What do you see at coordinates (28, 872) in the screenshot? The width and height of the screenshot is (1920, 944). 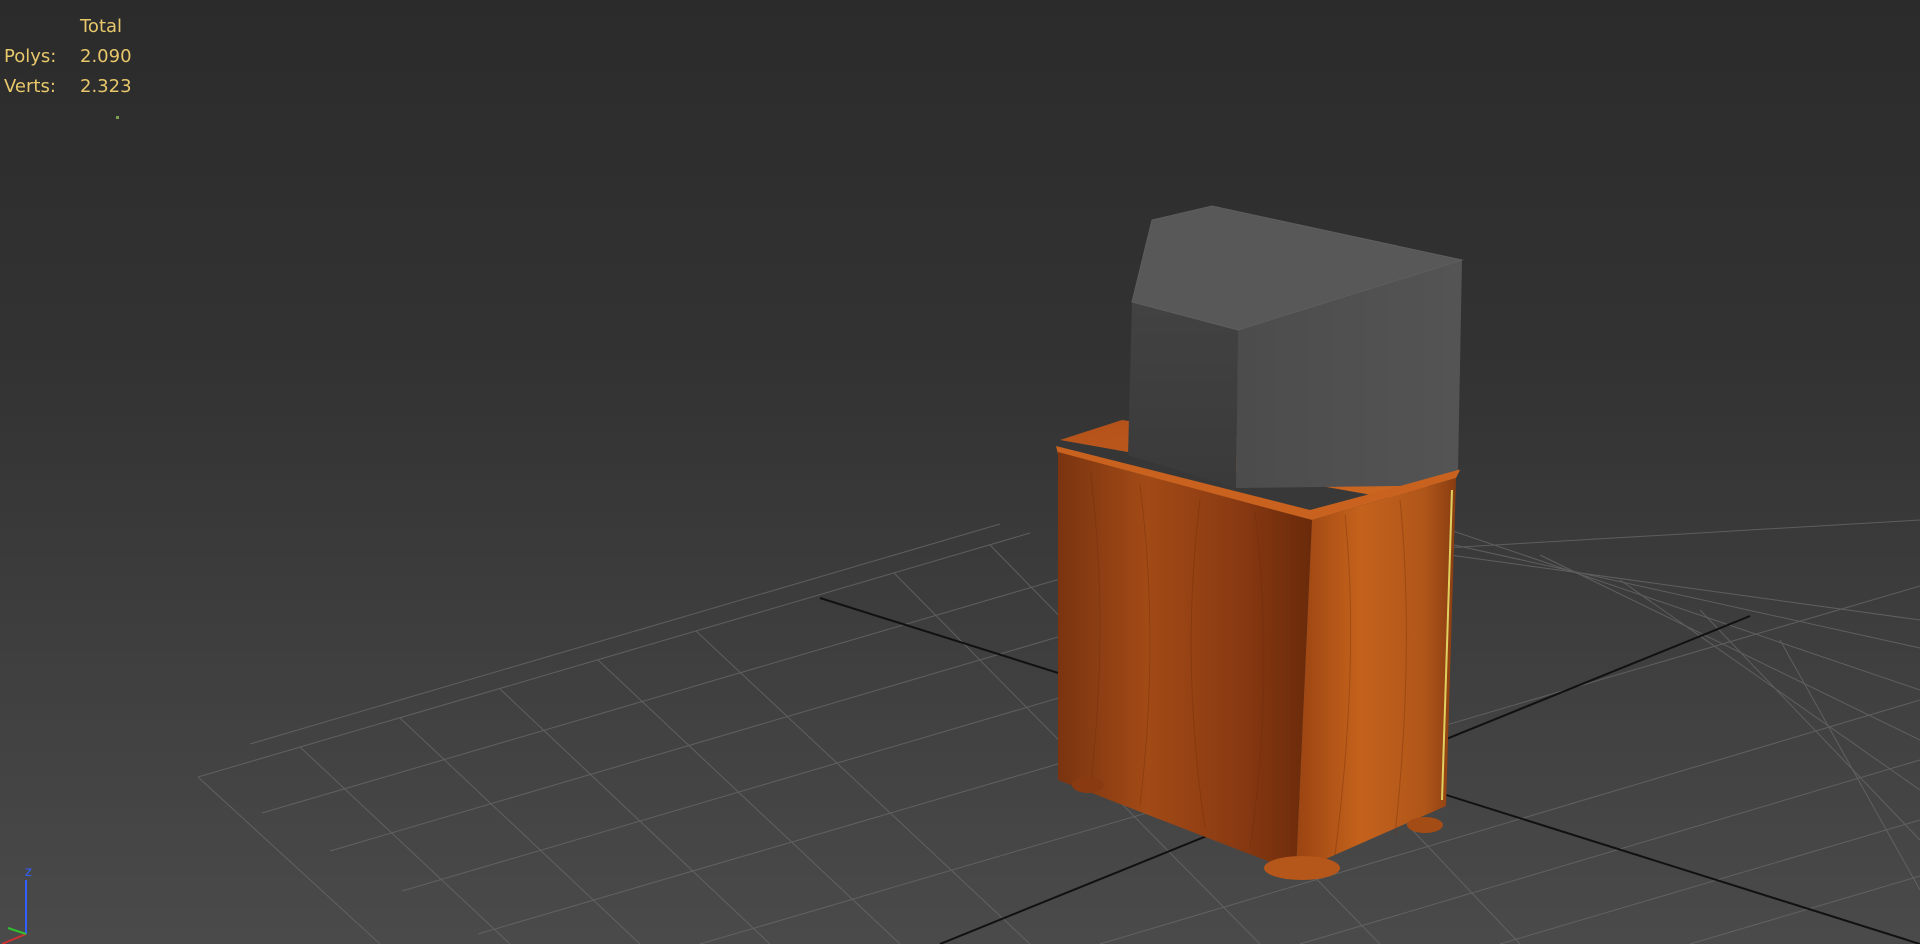 I see `z-axis-label: z` at bounding box center [28, 872].